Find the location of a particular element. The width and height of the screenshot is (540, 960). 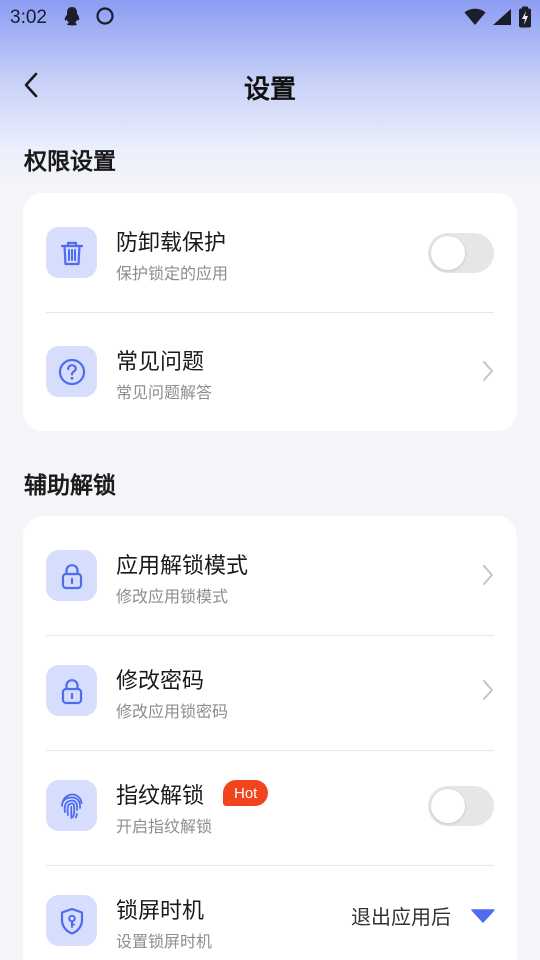

setting-subtitle: 常见问题解答 is located at coordinates (164, 392).